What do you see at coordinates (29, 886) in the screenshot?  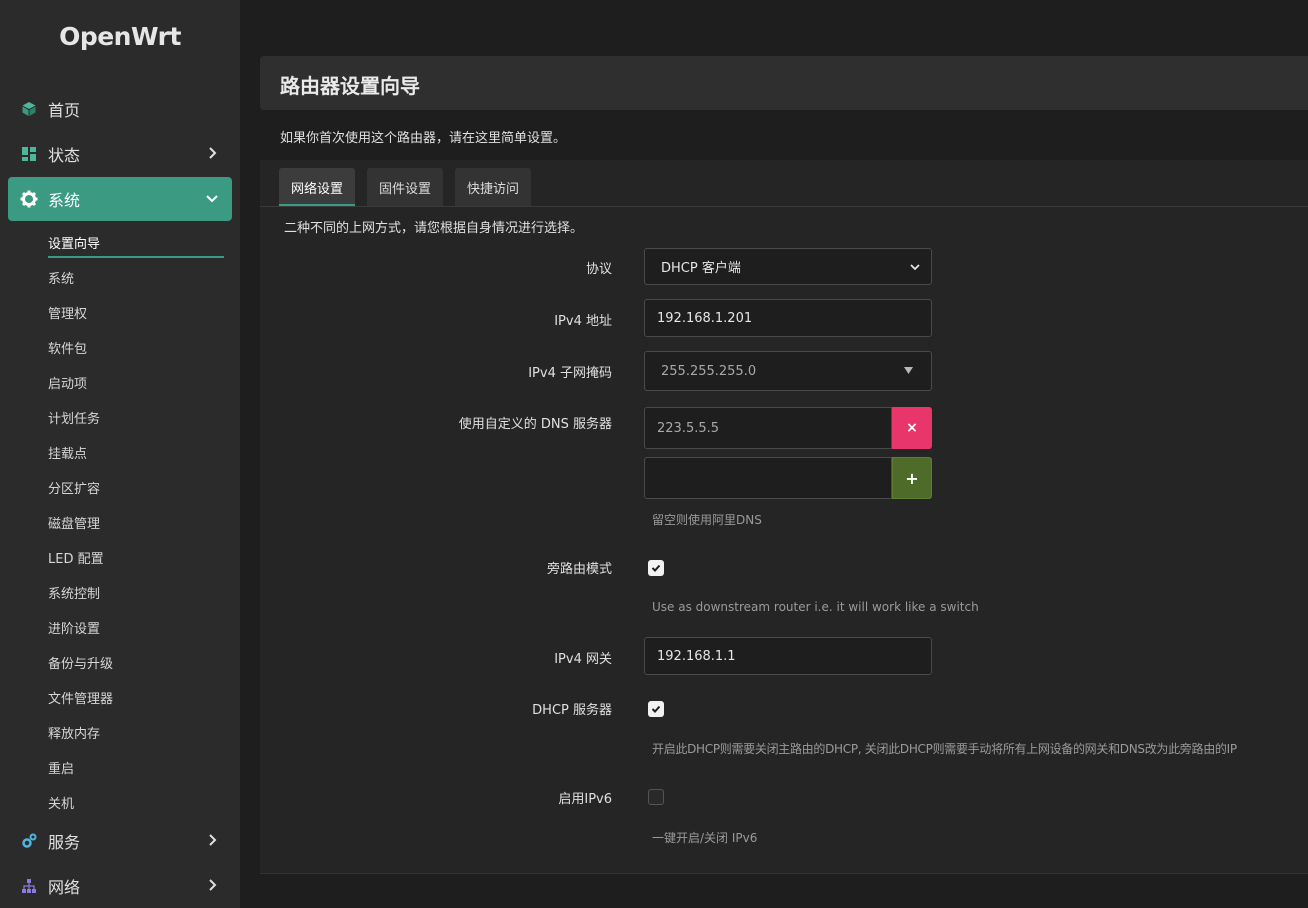 I see `network-icon` at bounding box center [29, 886].